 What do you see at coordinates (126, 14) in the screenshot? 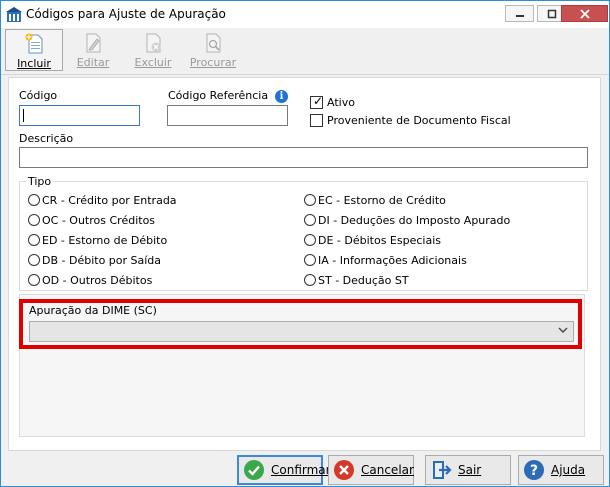
I see `window-title: Códigos para Ajuste de Apuração` at bounding box center [126, 14].